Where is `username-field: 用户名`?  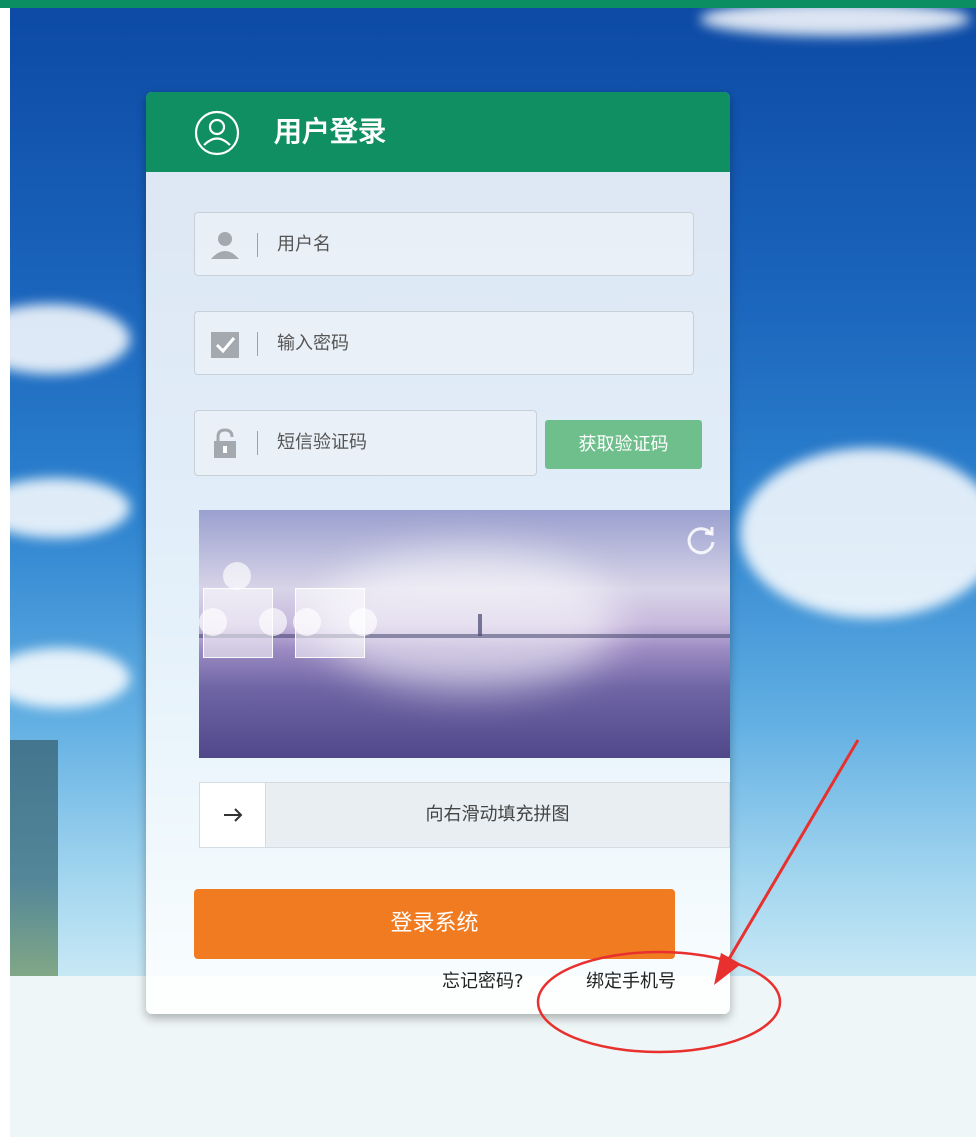 username-field: 用户名 is located at coordinates (444, 244).